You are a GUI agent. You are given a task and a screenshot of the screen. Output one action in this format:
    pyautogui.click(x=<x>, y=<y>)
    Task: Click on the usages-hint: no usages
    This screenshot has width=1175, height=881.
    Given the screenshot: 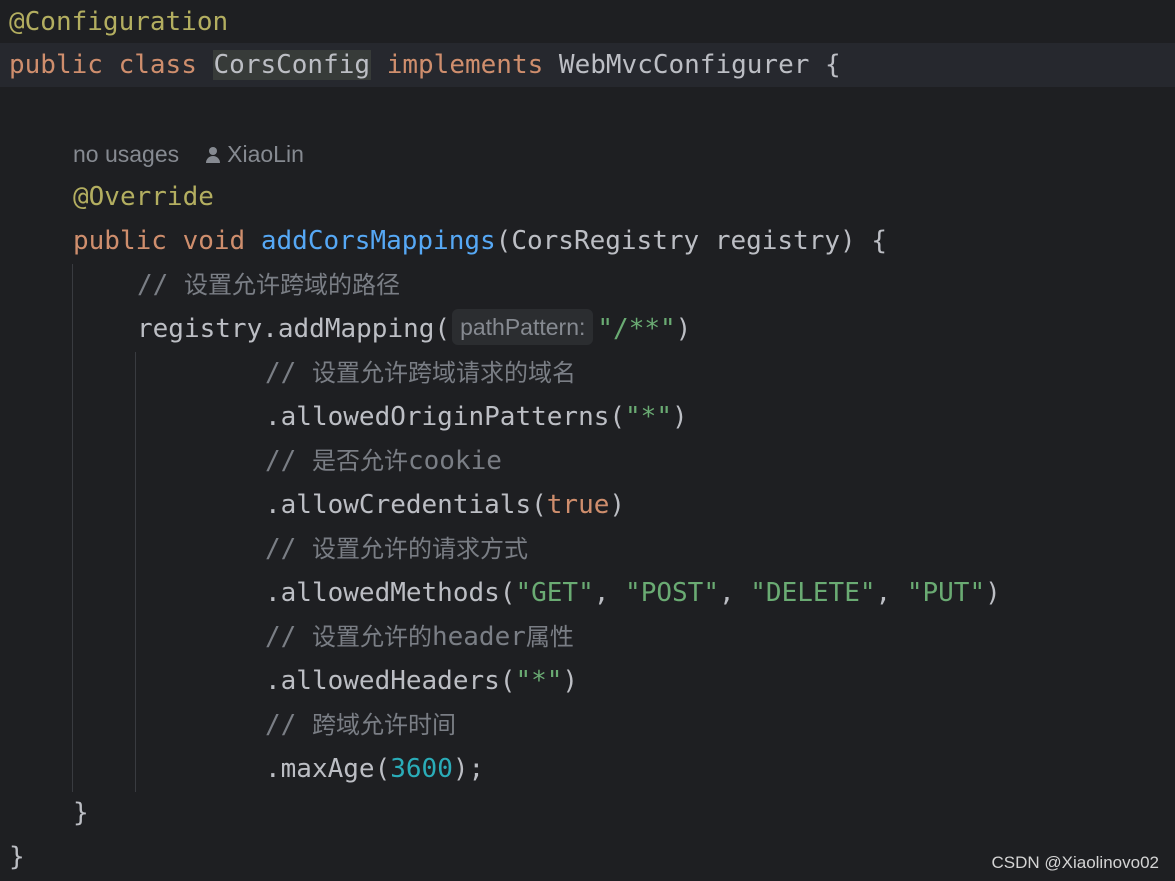 What is the action you would take?
    pyautogui.click(x=126, y=154)
    